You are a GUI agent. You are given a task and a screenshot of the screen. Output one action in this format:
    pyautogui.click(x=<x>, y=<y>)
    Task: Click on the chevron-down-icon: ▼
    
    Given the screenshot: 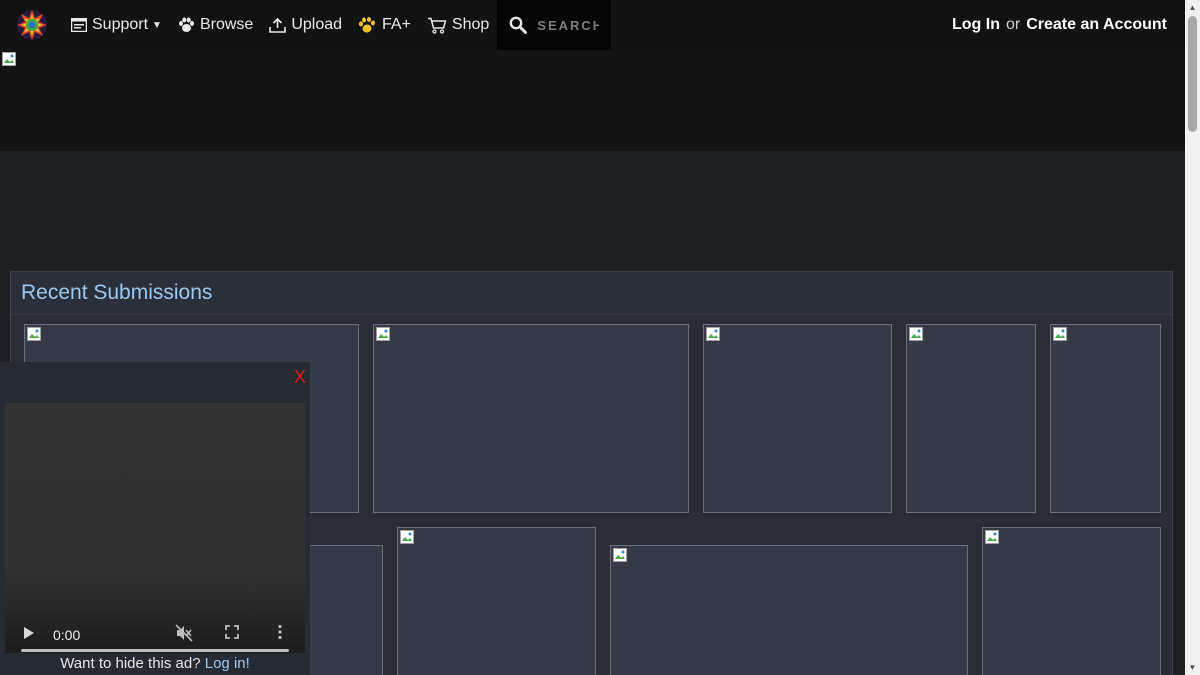 What is the action you would take?
    pyautogui.click(x=157, y=25)
    